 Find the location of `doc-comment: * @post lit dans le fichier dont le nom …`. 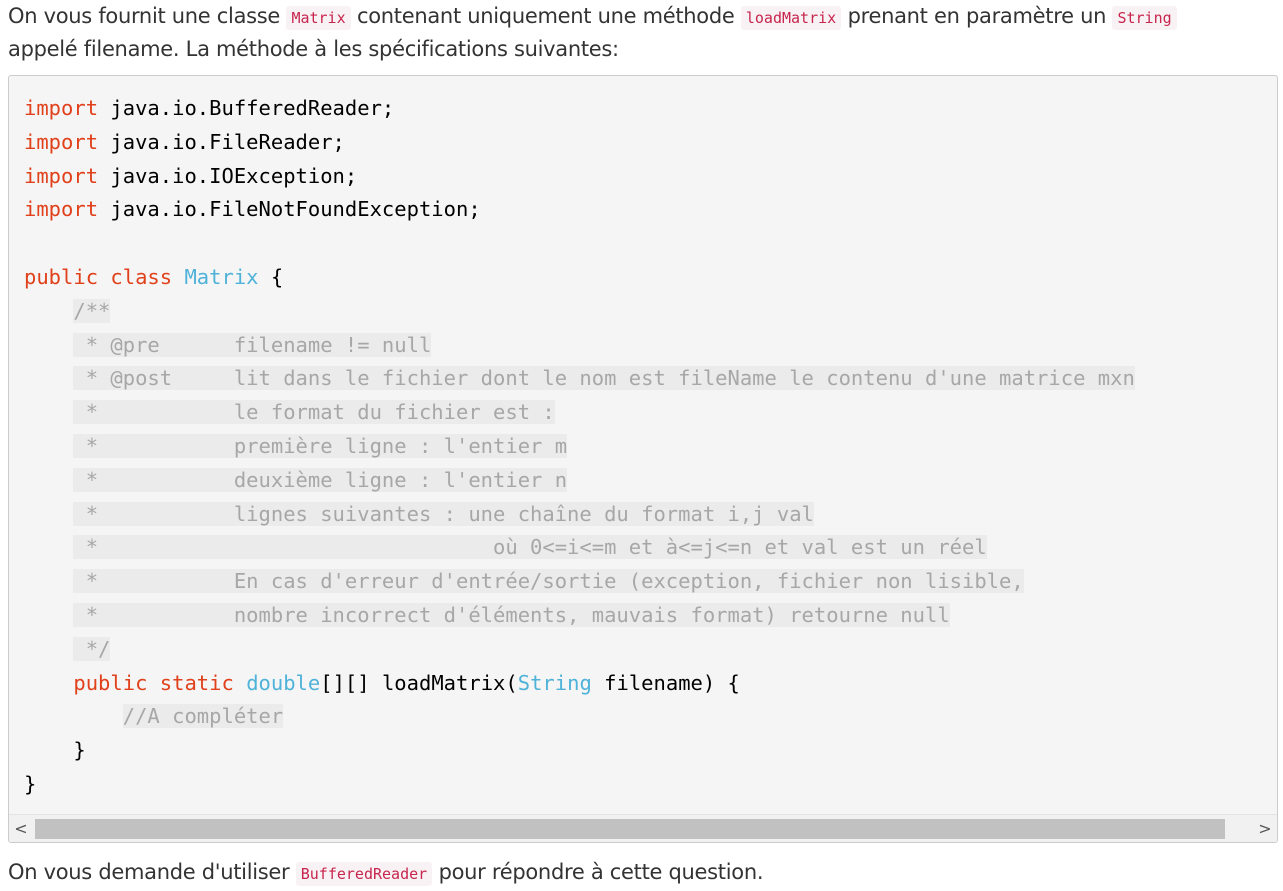

doc-comment: * @post lit dans le fichier dont le nom … is located at coordinates (604, 378).